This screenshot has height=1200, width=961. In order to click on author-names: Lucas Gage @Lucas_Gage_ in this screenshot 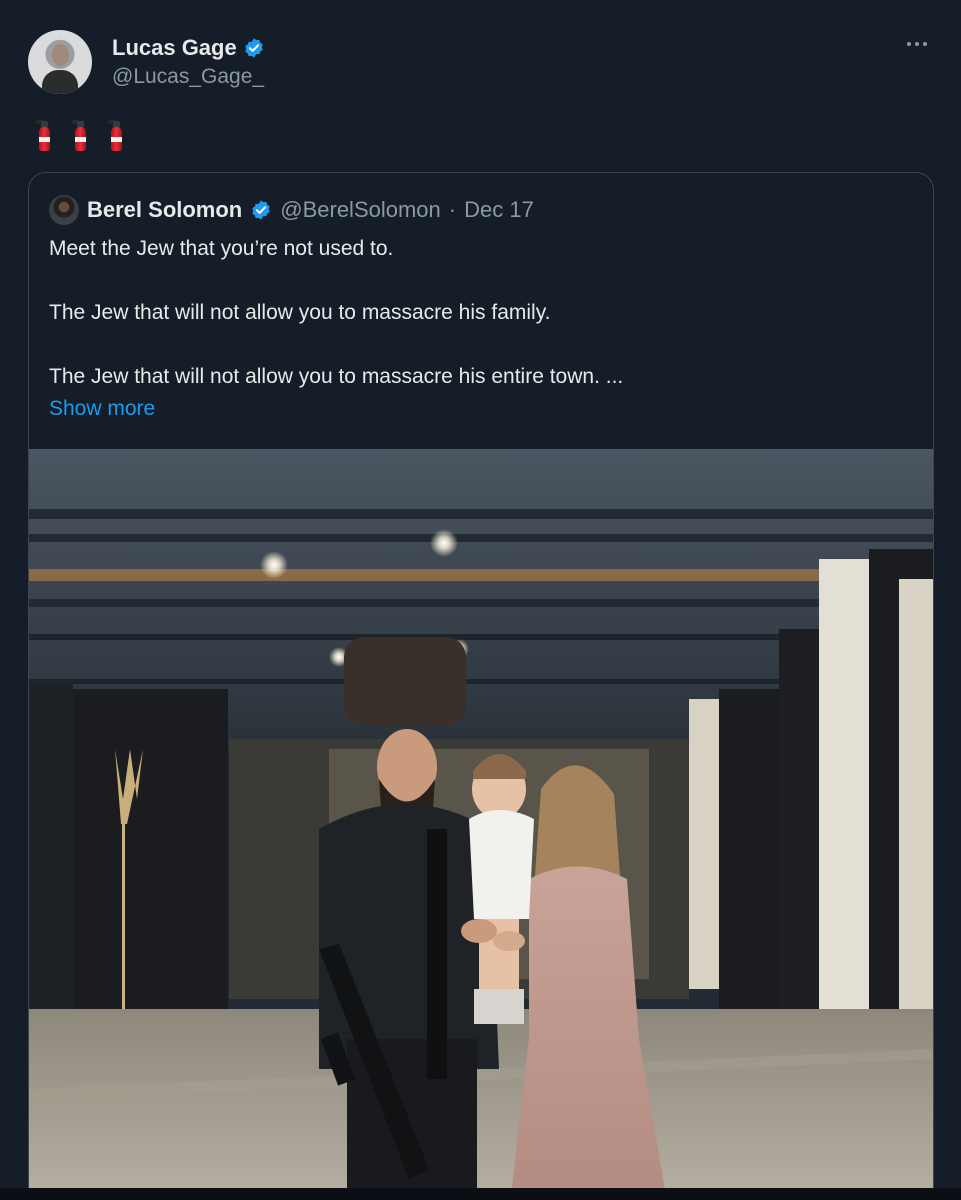, I will do `click(188, 62)`.